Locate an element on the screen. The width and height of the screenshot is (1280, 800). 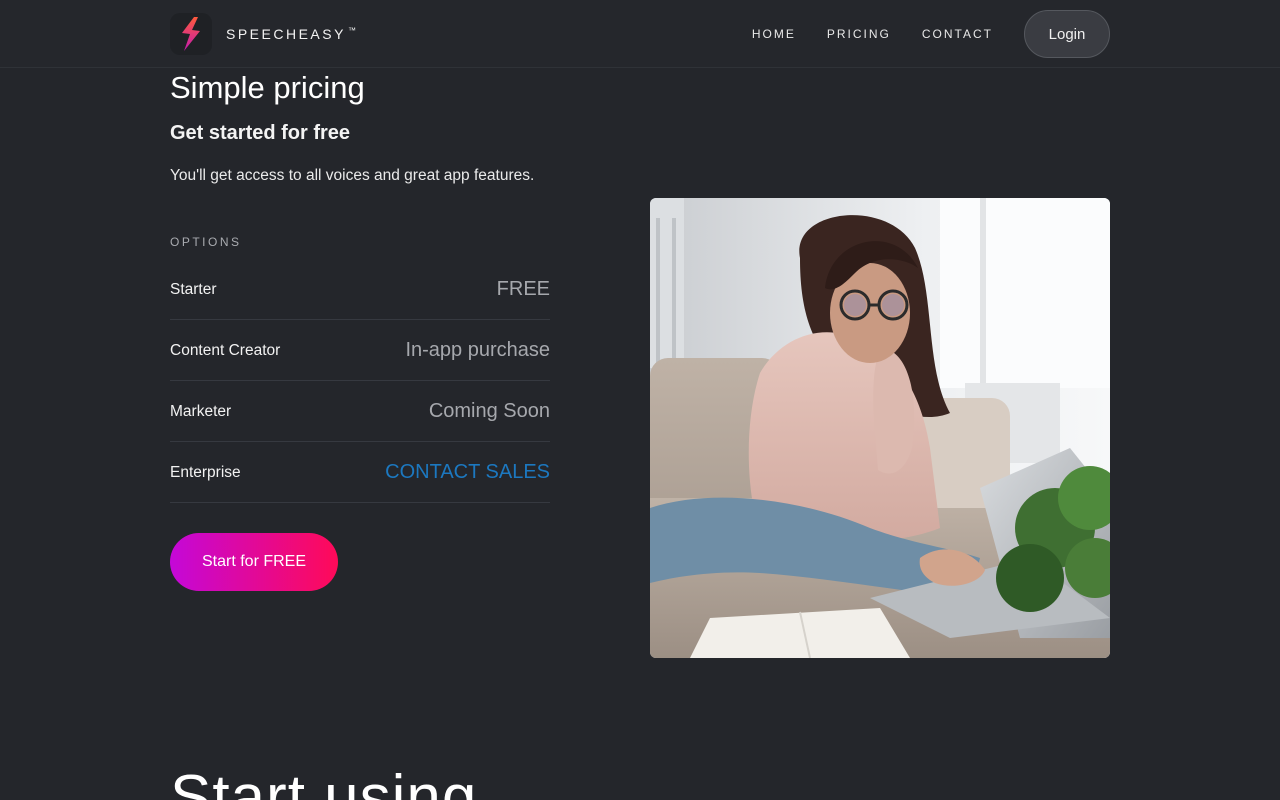
brand-name: SPEECHEASY ™ is located at coordinates (291, 34).